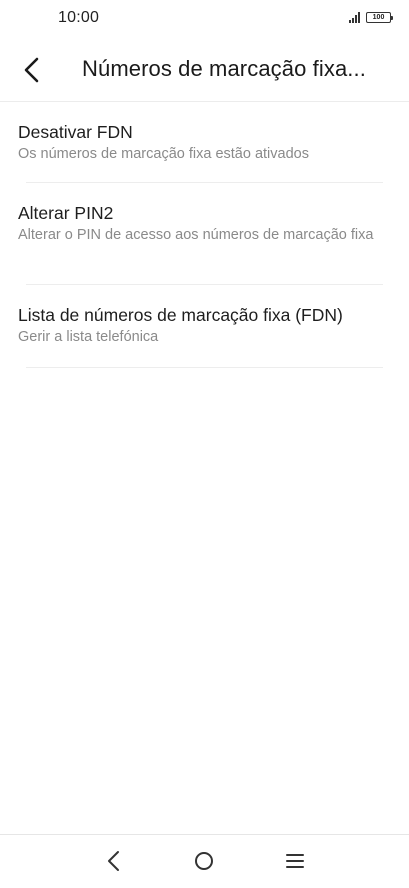 The width and height of the screenshot is (409, 888). I want to click on setting-title: Desativar FDN, so click(75, 132).